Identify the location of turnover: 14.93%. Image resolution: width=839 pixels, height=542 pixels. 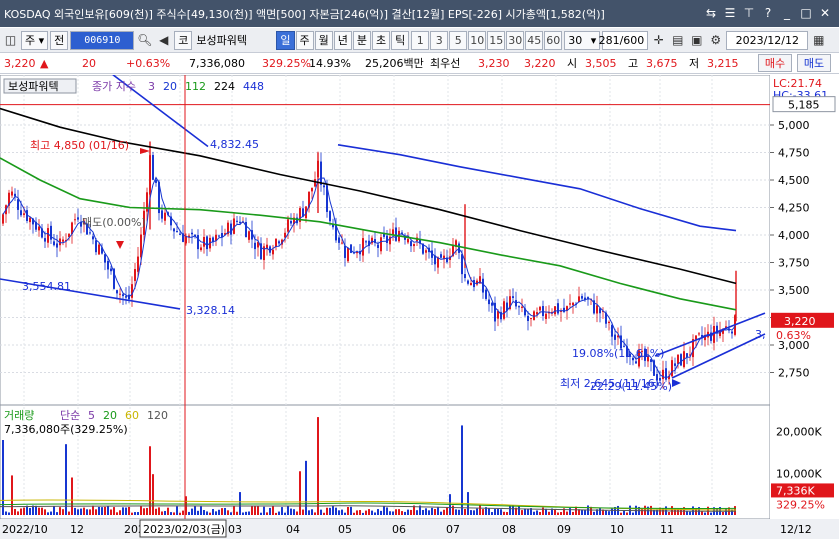
(330, 63).